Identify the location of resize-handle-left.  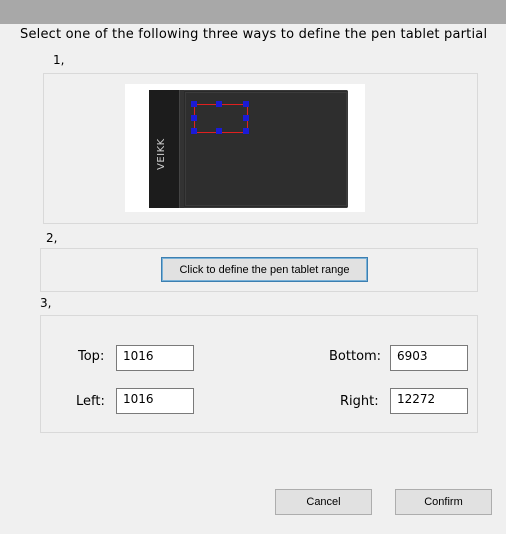
(194, 118).